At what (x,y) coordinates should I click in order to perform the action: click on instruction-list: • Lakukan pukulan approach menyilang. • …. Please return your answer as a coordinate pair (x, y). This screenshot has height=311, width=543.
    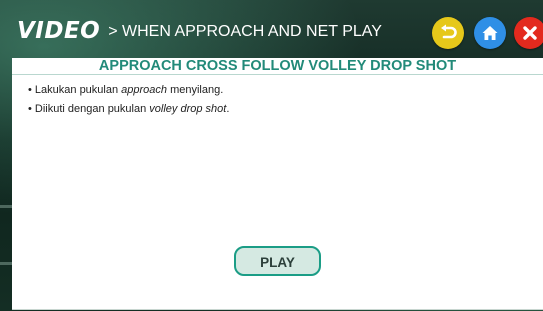
    Looking at the image, I should click on (128, 101).